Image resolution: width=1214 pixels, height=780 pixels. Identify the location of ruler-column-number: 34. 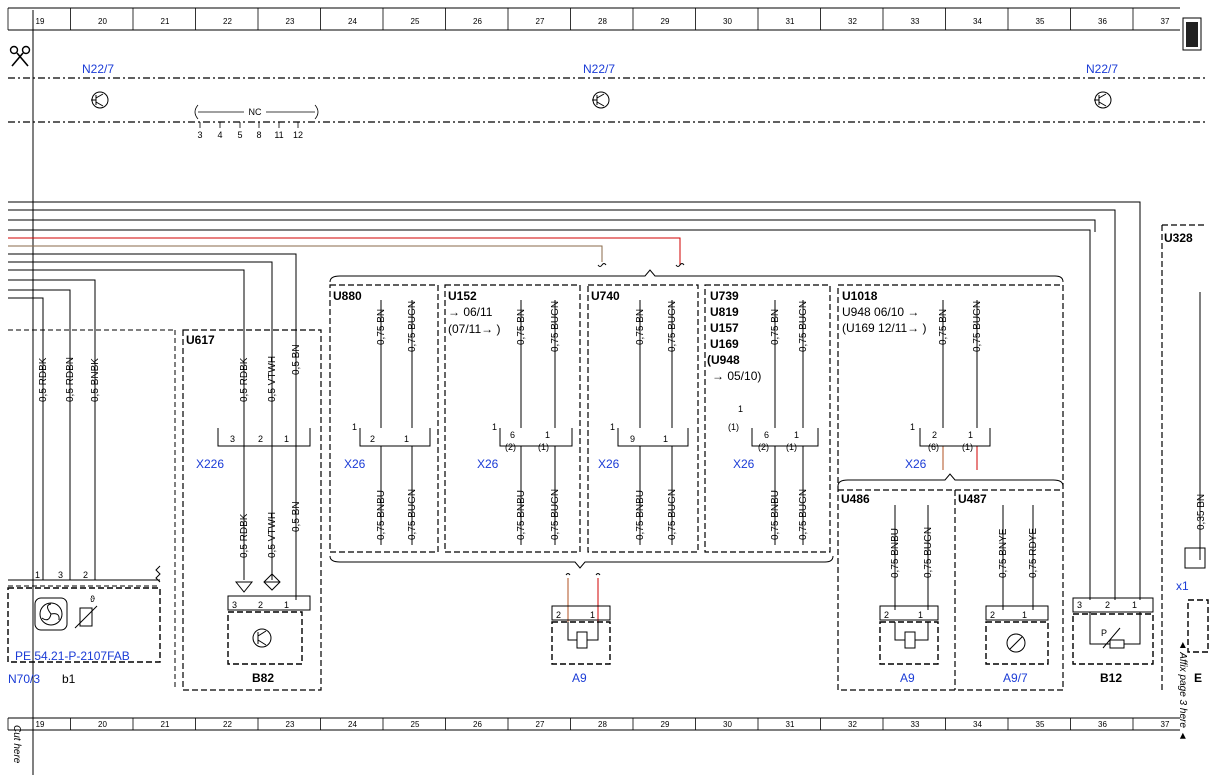
(977, 21).